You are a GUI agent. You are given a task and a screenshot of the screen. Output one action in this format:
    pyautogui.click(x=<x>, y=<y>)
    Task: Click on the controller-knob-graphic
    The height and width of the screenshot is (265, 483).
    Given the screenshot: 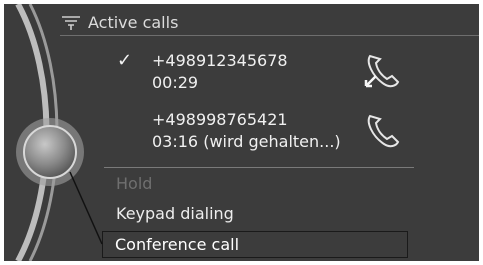 What is the action you would take?
    pyautogui.click(x=49, y=132)
    